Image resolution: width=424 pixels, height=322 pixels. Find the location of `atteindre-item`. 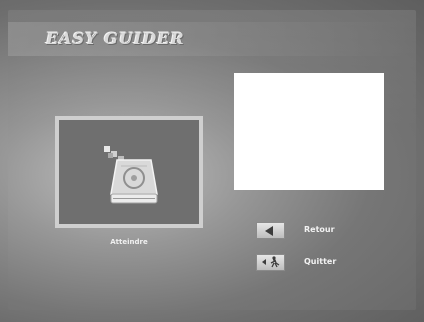

atteindre-item is located at coordinates (129, 172).